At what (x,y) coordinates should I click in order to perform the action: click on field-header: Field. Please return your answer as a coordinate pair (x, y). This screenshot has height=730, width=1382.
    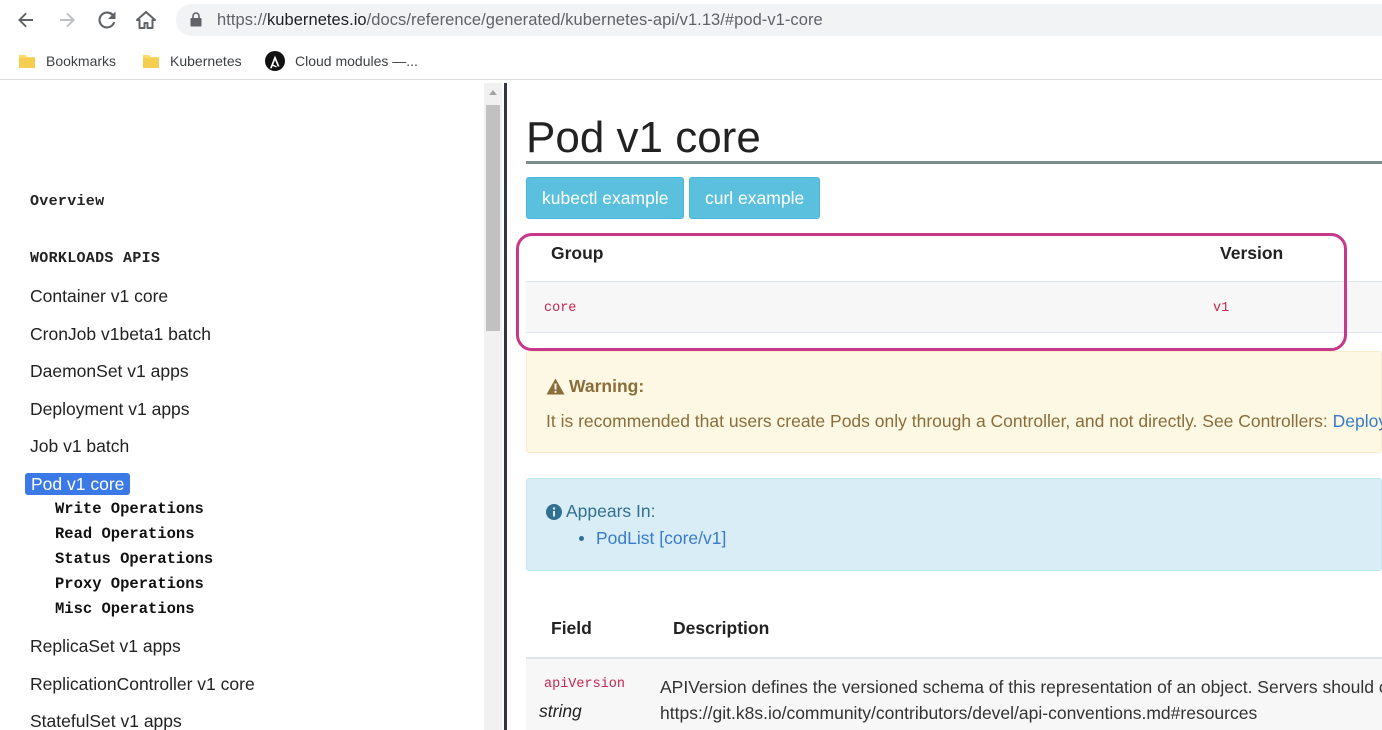
    Looking at the image, I should click on (571, 628).